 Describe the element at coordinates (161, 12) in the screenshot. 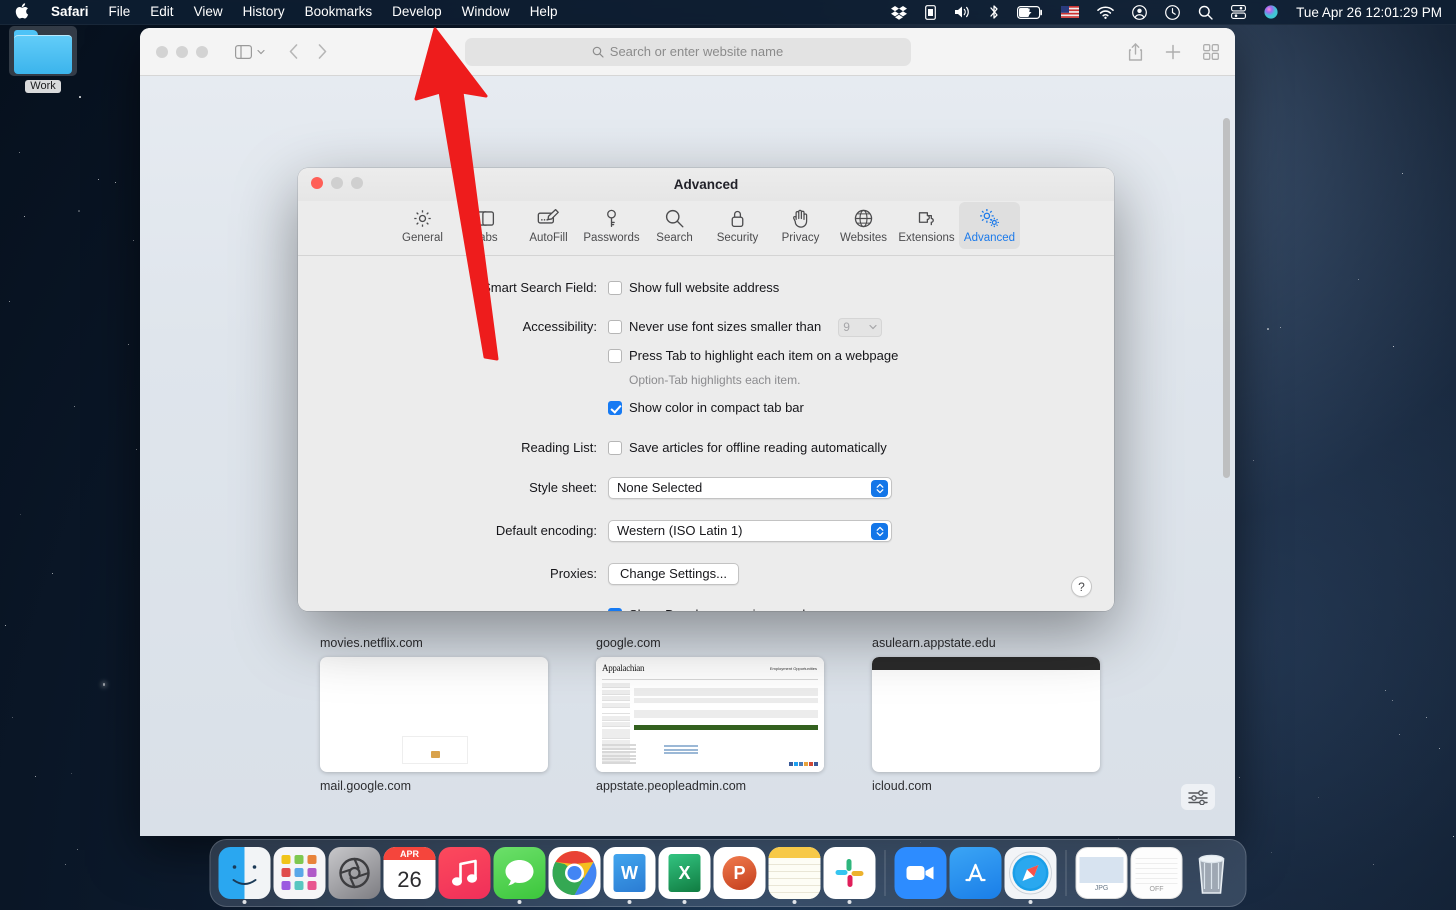

I see `menu-item-edit: Edit` at that location.